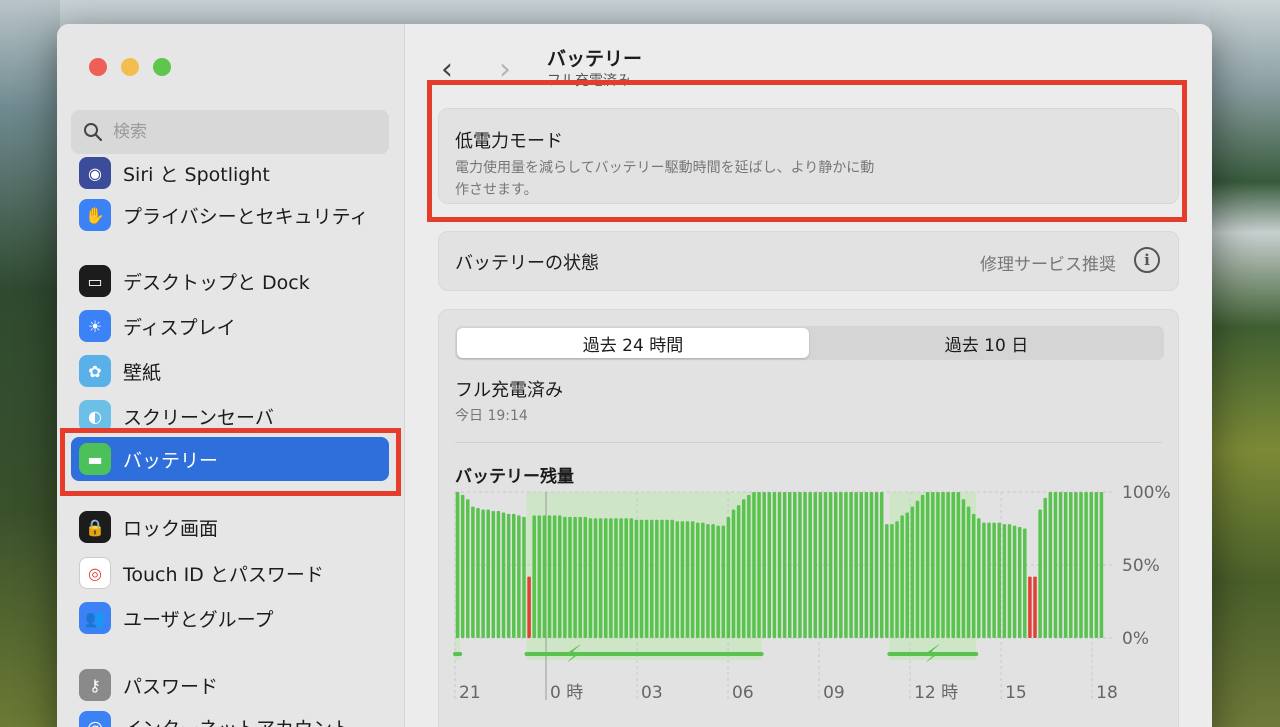  What do you see at coordinates (223, 574) in the screenshot?
I see `sidebar-item-label: Touch ID とパスワード` at bounding box center [223, 574].